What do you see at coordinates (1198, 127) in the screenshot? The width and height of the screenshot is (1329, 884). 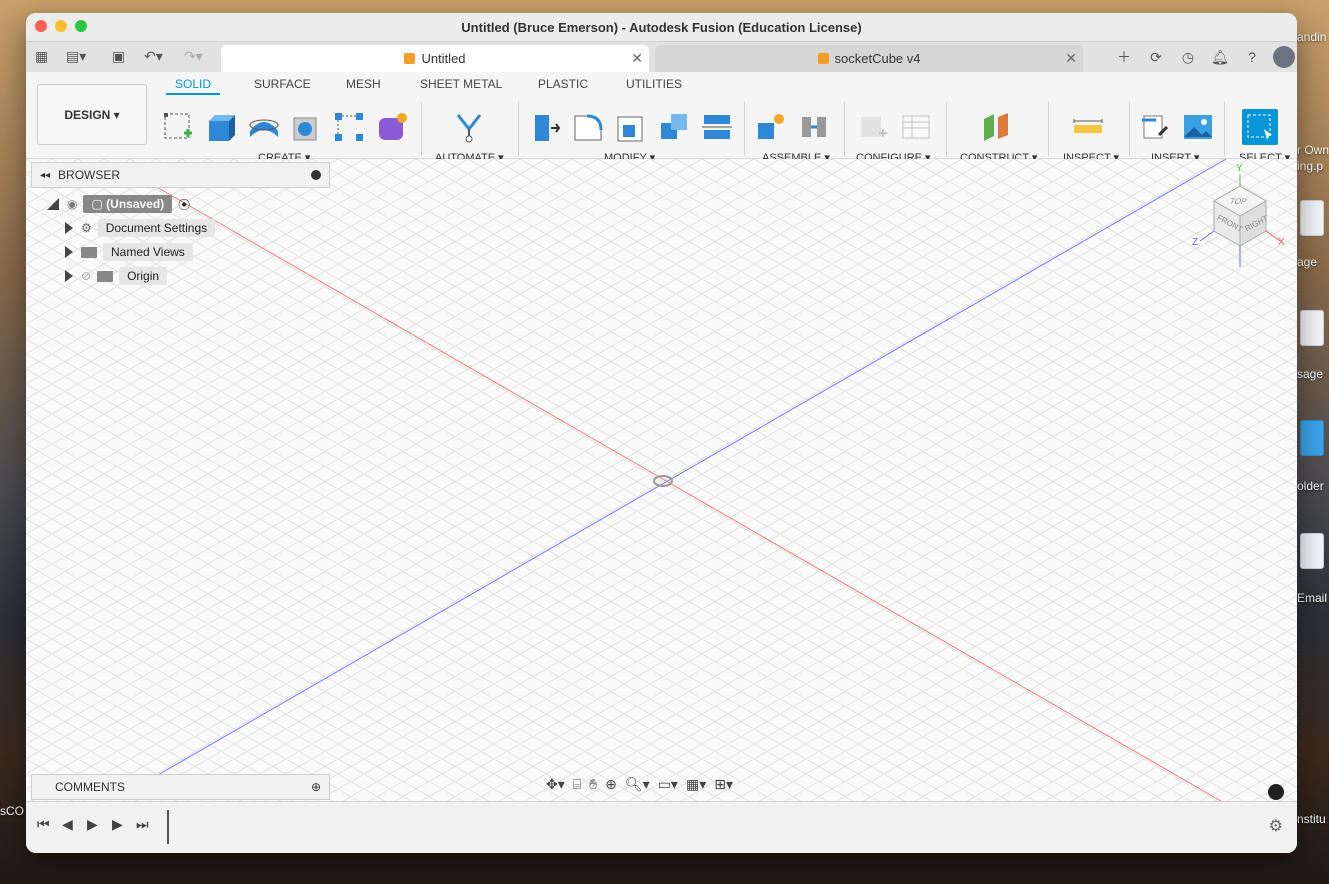 I see `insert-image-icon` at bounding box center [1198, 127].